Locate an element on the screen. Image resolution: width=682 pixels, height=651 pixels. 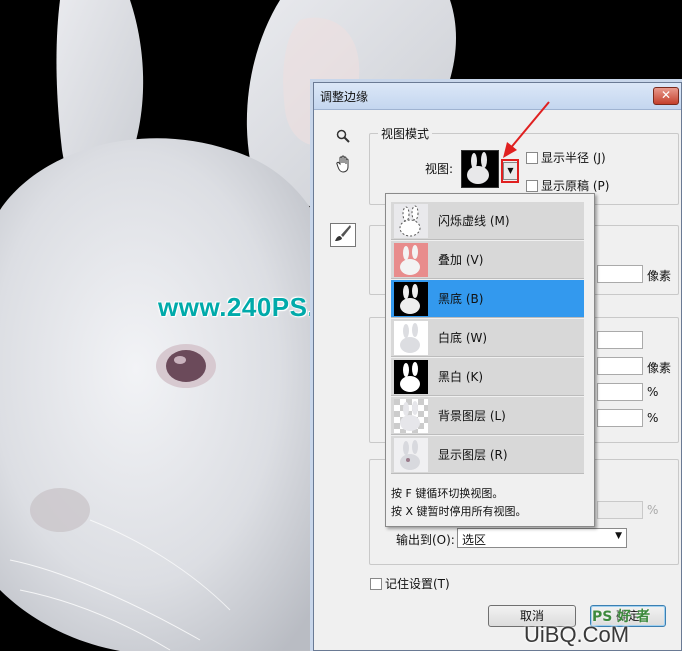
menu-item-on-white: 白底 (W) is located at coordinates (487, 338).